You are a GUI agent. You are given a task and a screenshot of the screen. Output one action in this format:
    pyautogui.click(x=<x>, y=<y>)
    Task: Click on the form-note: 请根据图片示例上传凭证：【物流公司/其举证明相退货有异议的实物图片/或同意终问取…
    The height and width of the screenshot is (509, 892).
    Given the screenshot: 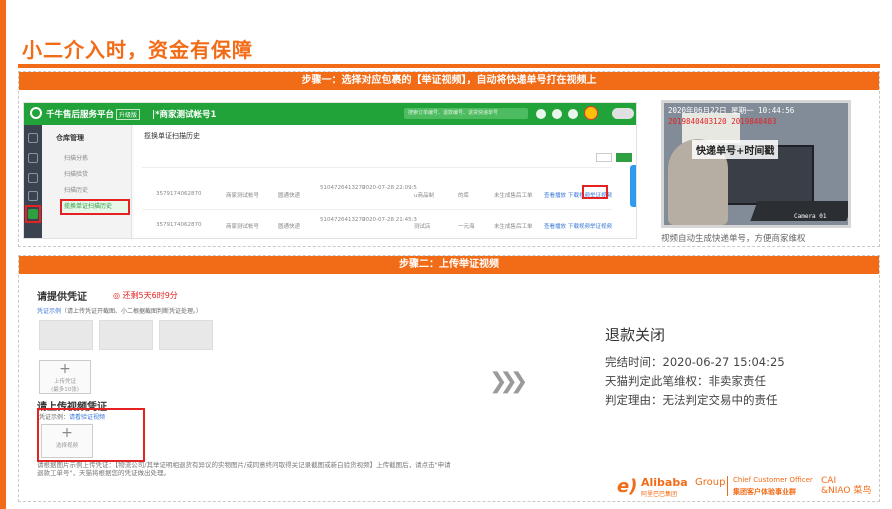 What is the action you would take?
    pyautogui.click(x=244, y=469)
    